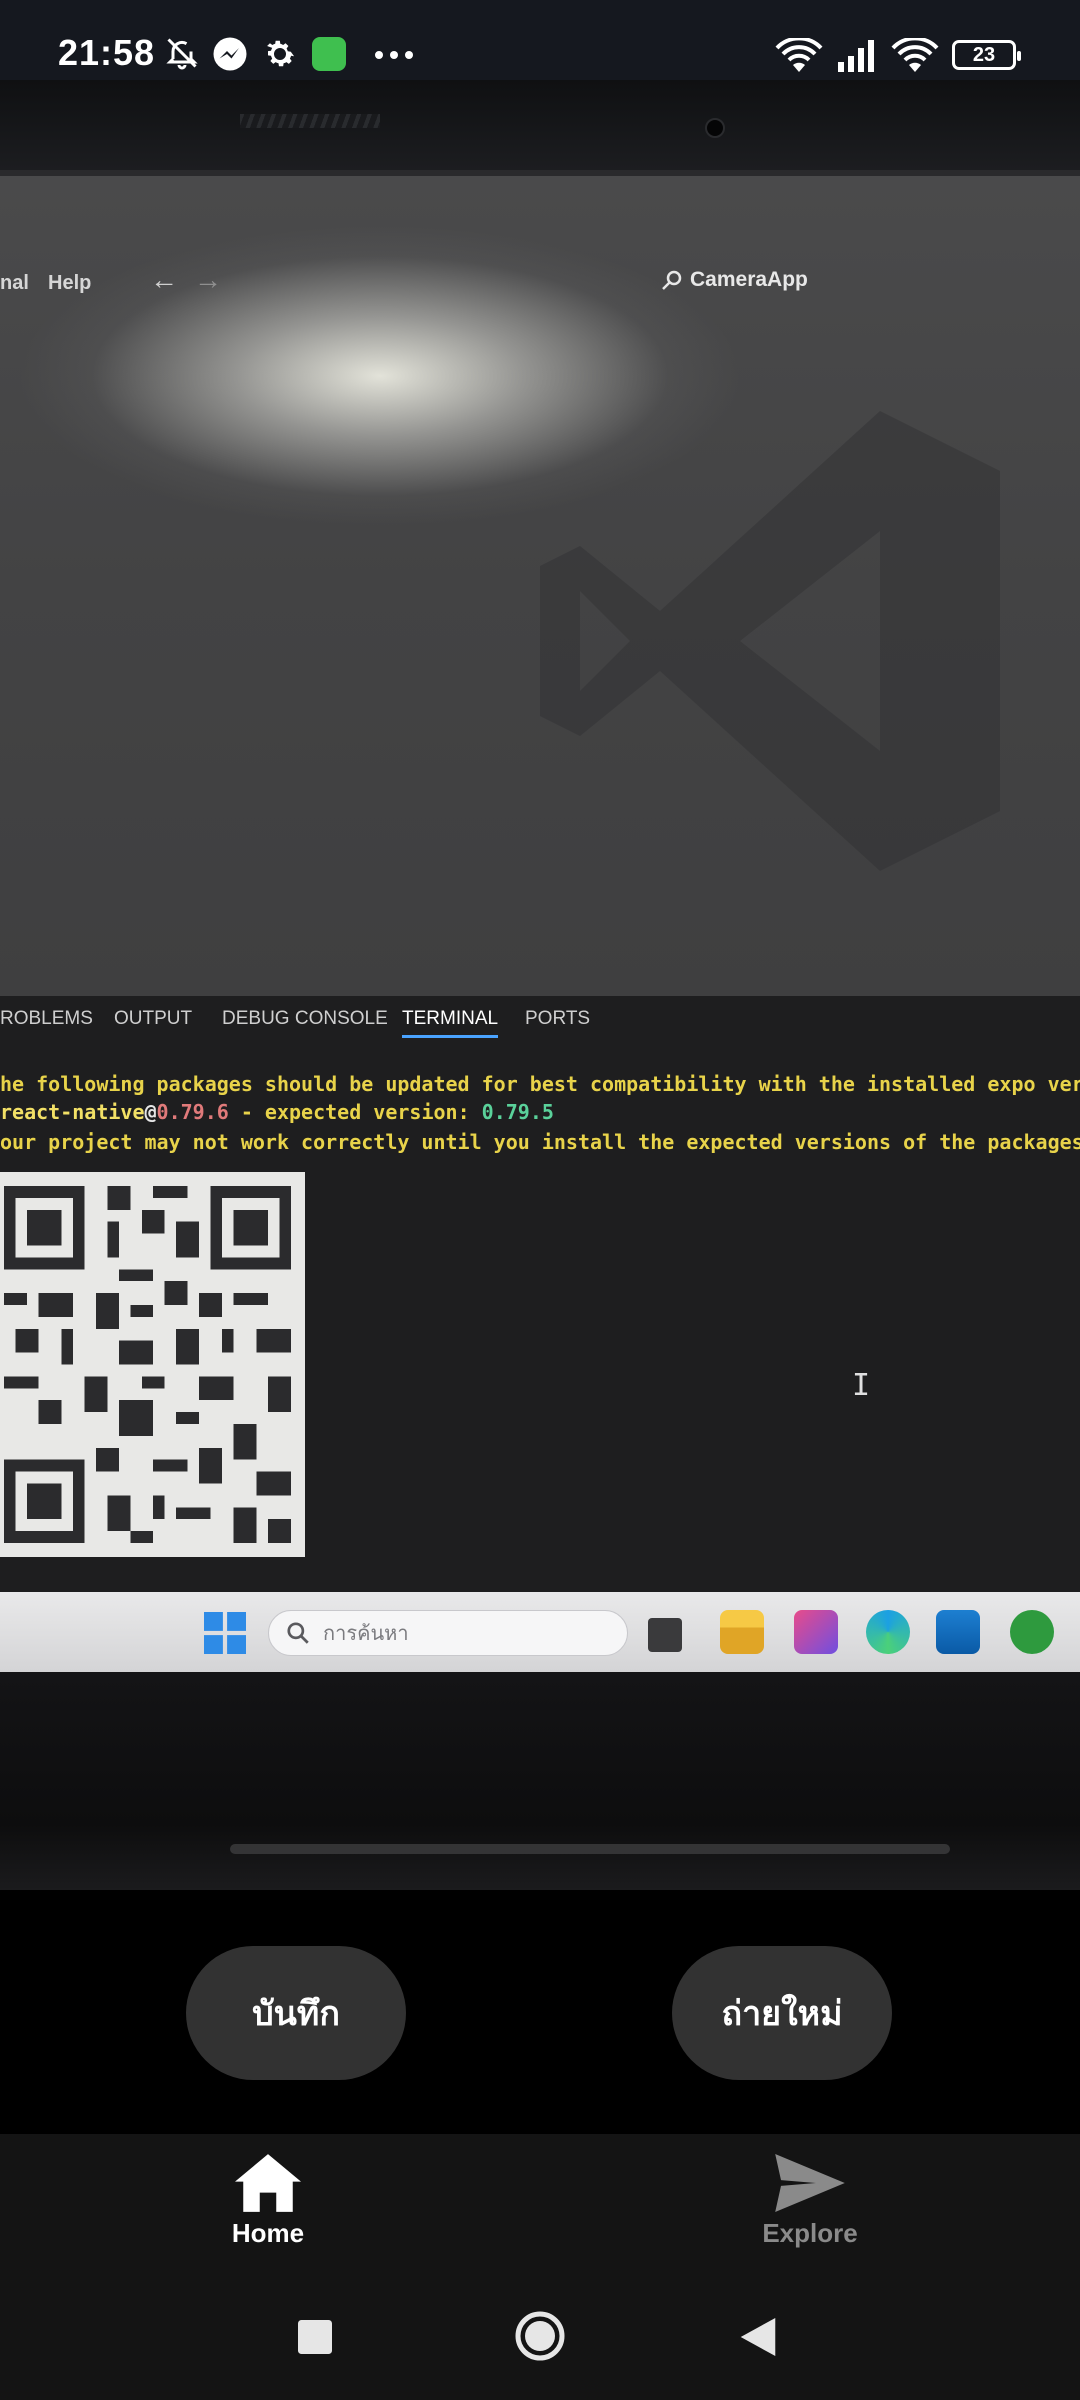 The image size is (1080, 2400). Describe the element at coordinates (182, 54) in the screenshot. I see `bell-off-icon` at that location.